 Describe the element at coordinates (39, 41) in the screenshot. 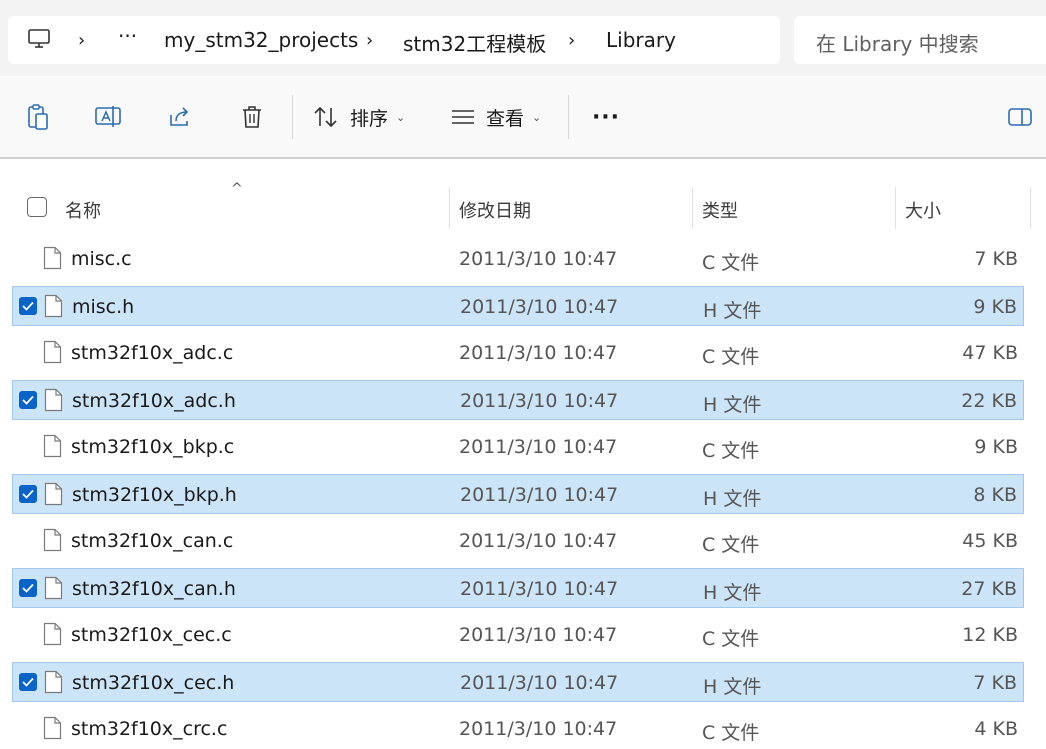

I see `computer-icon` at that location.